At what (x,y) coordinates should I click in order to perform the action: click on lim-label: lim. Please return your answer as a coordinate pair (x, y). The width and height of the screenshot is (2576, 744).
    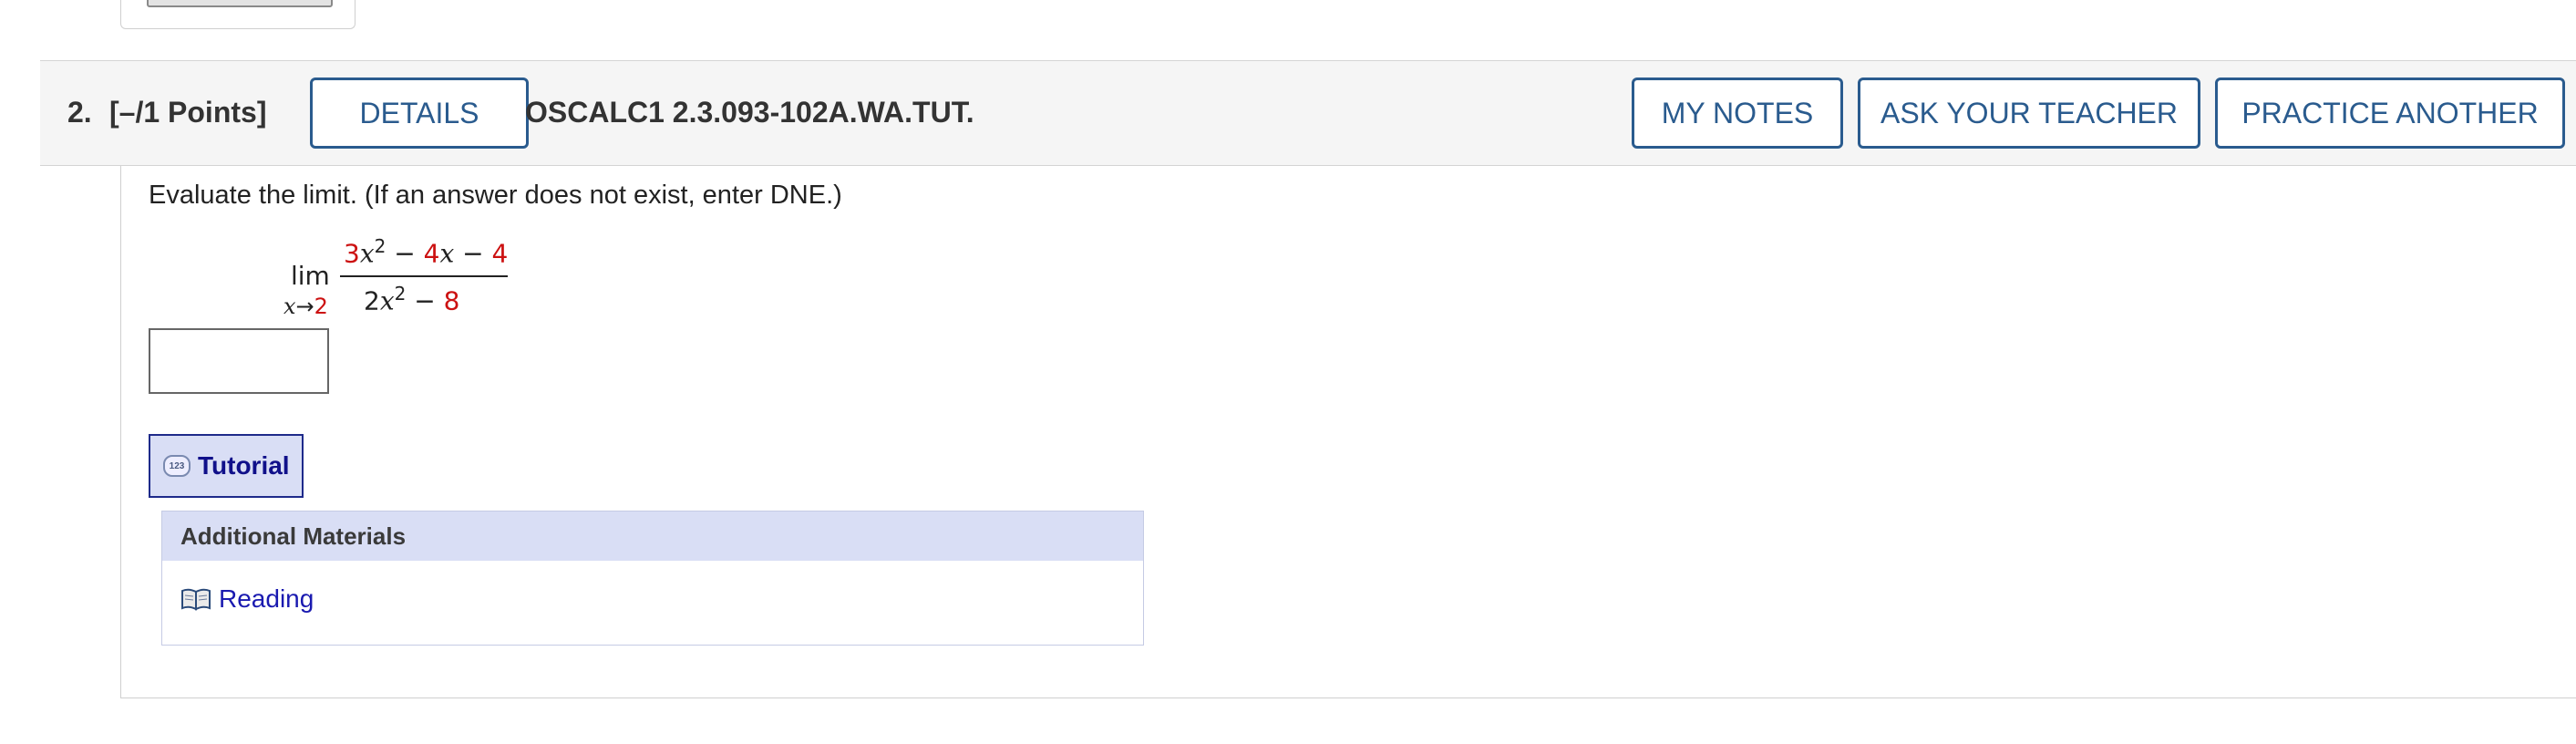
    Looking at the image, I should click on (310, 276).